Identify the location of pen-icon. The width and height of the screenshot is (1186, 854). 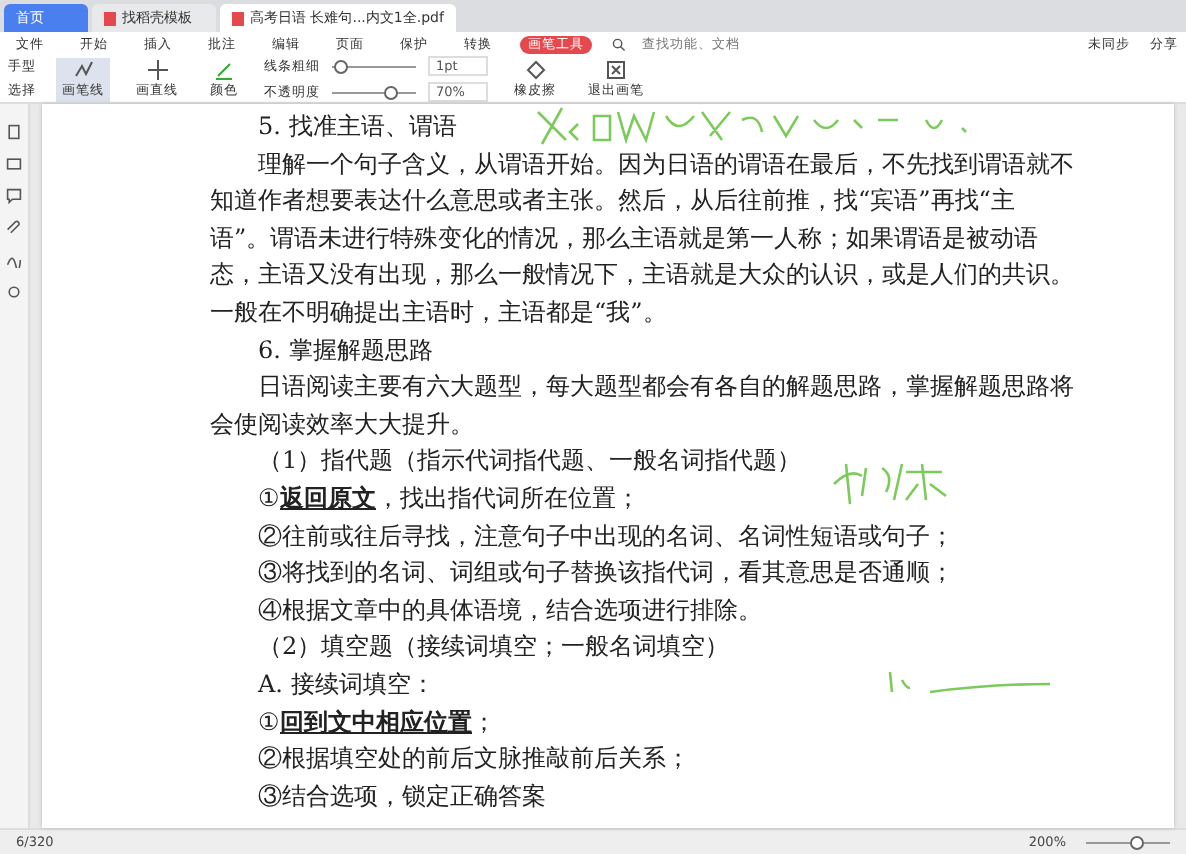
(224, 69).